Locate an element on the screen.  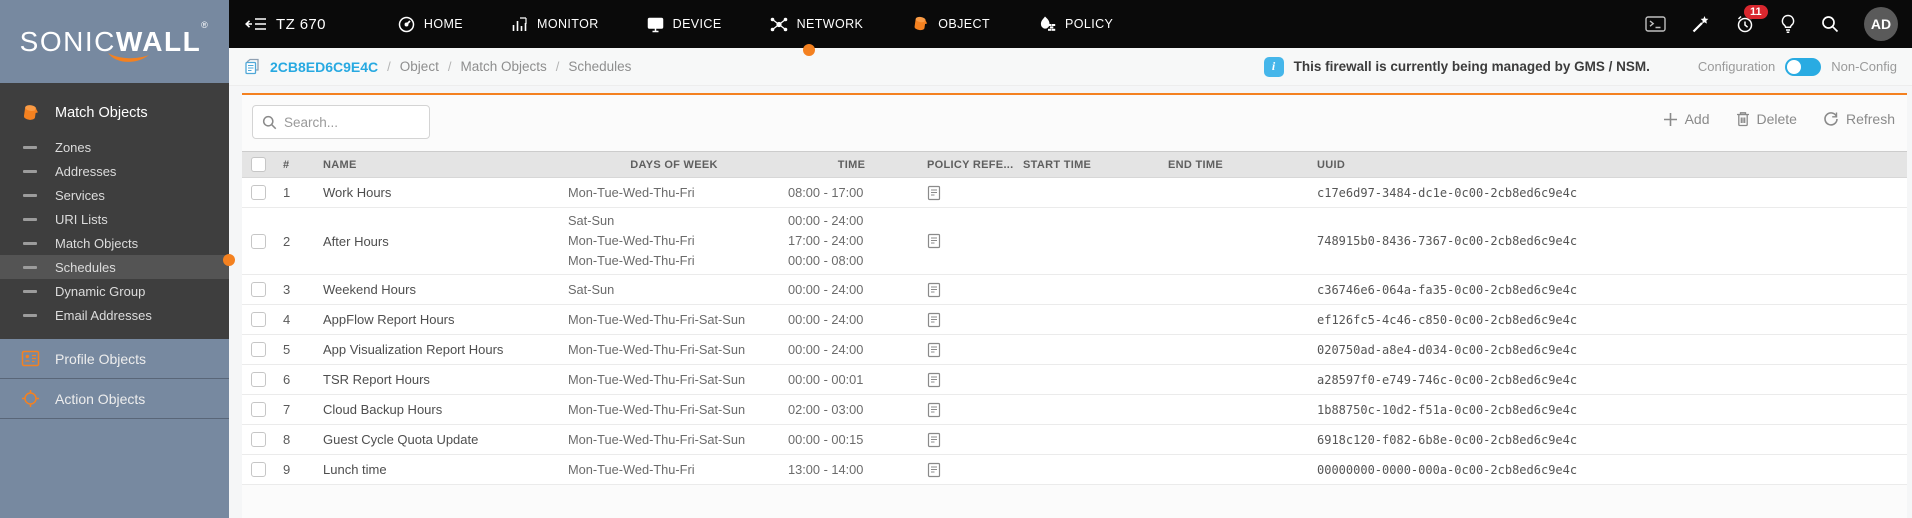
notification-badge: 11 is located at coordinates (1756, 12).